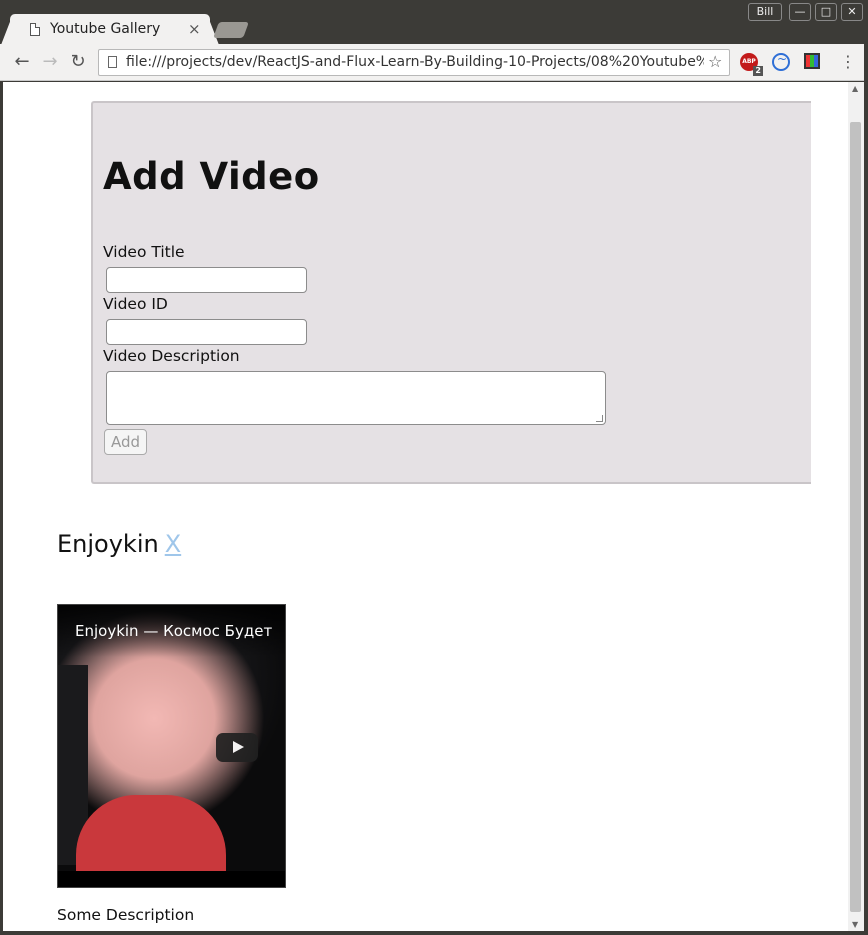 The height and width of the screenshot is (935, 868). I want to click on scroll-up-icon: ▲, so click(855, 88).